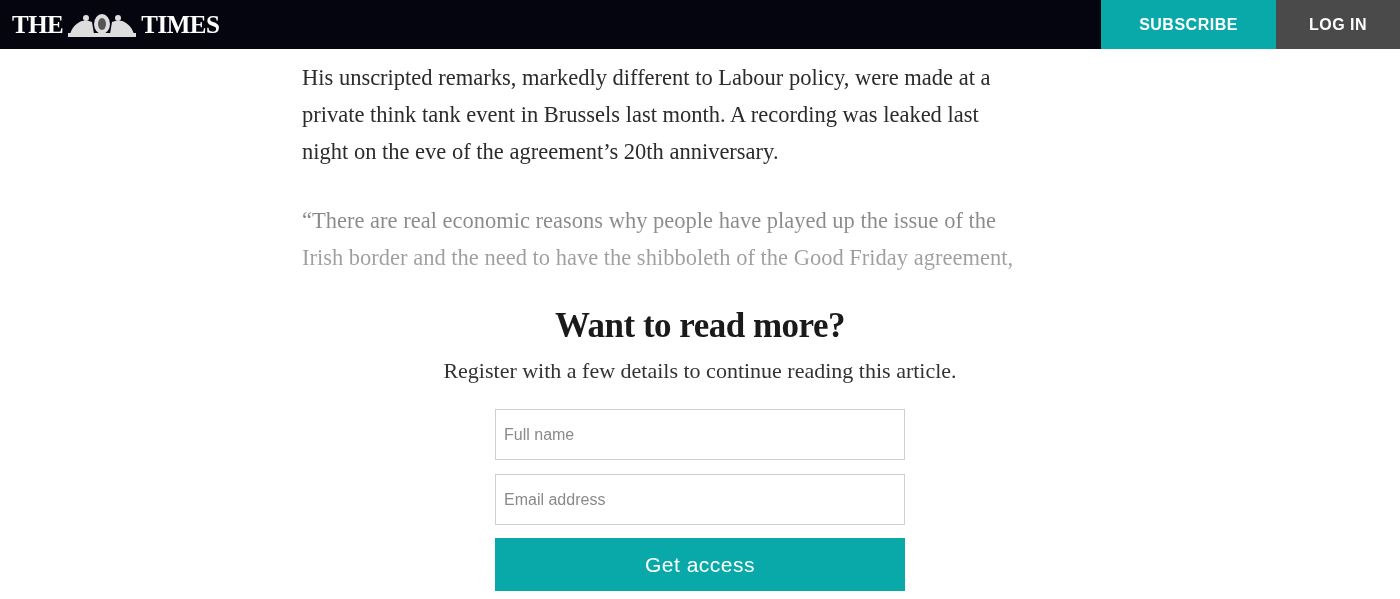 Image resolution: width=1400 pixels, height=599 pixels. Describe the element at coordinates (102, 24) in the screenshot. I see `crest-icon` at that location.